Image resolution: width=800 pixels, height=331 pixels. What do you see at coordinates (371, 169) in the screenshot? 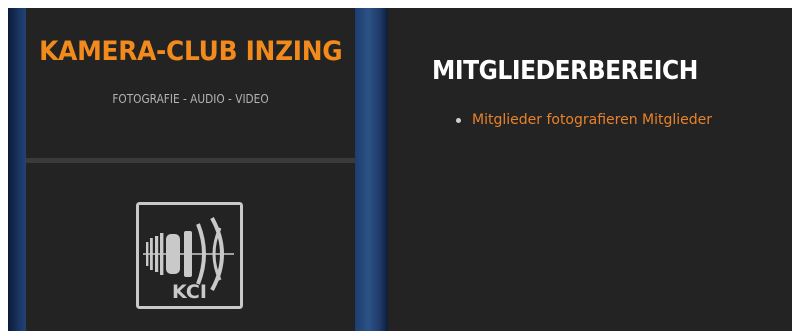
I see `side-decor-strip-right` at bounding box center [371, 169].